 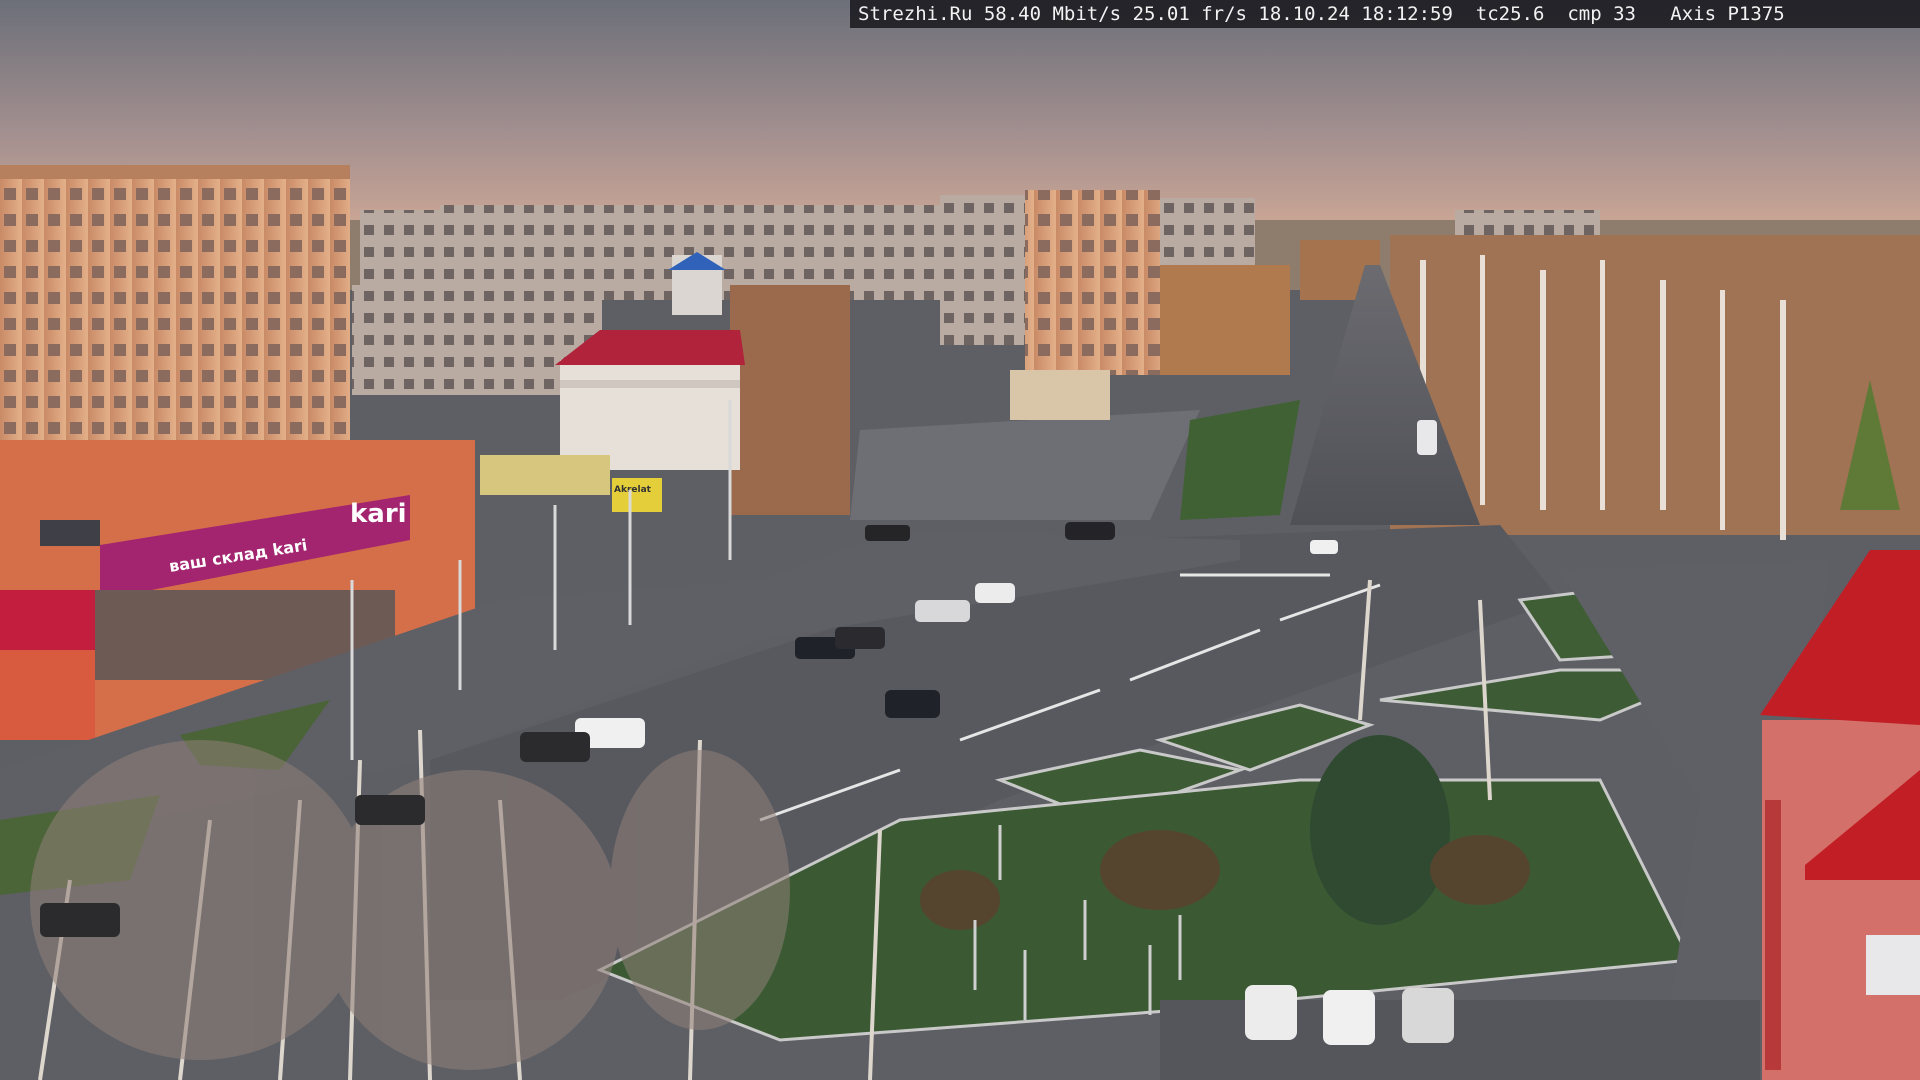 What do you see at coordinates (1380, 830) in the screenshot?
I see `evergreen-tree` at bounding box center [1380, 830].